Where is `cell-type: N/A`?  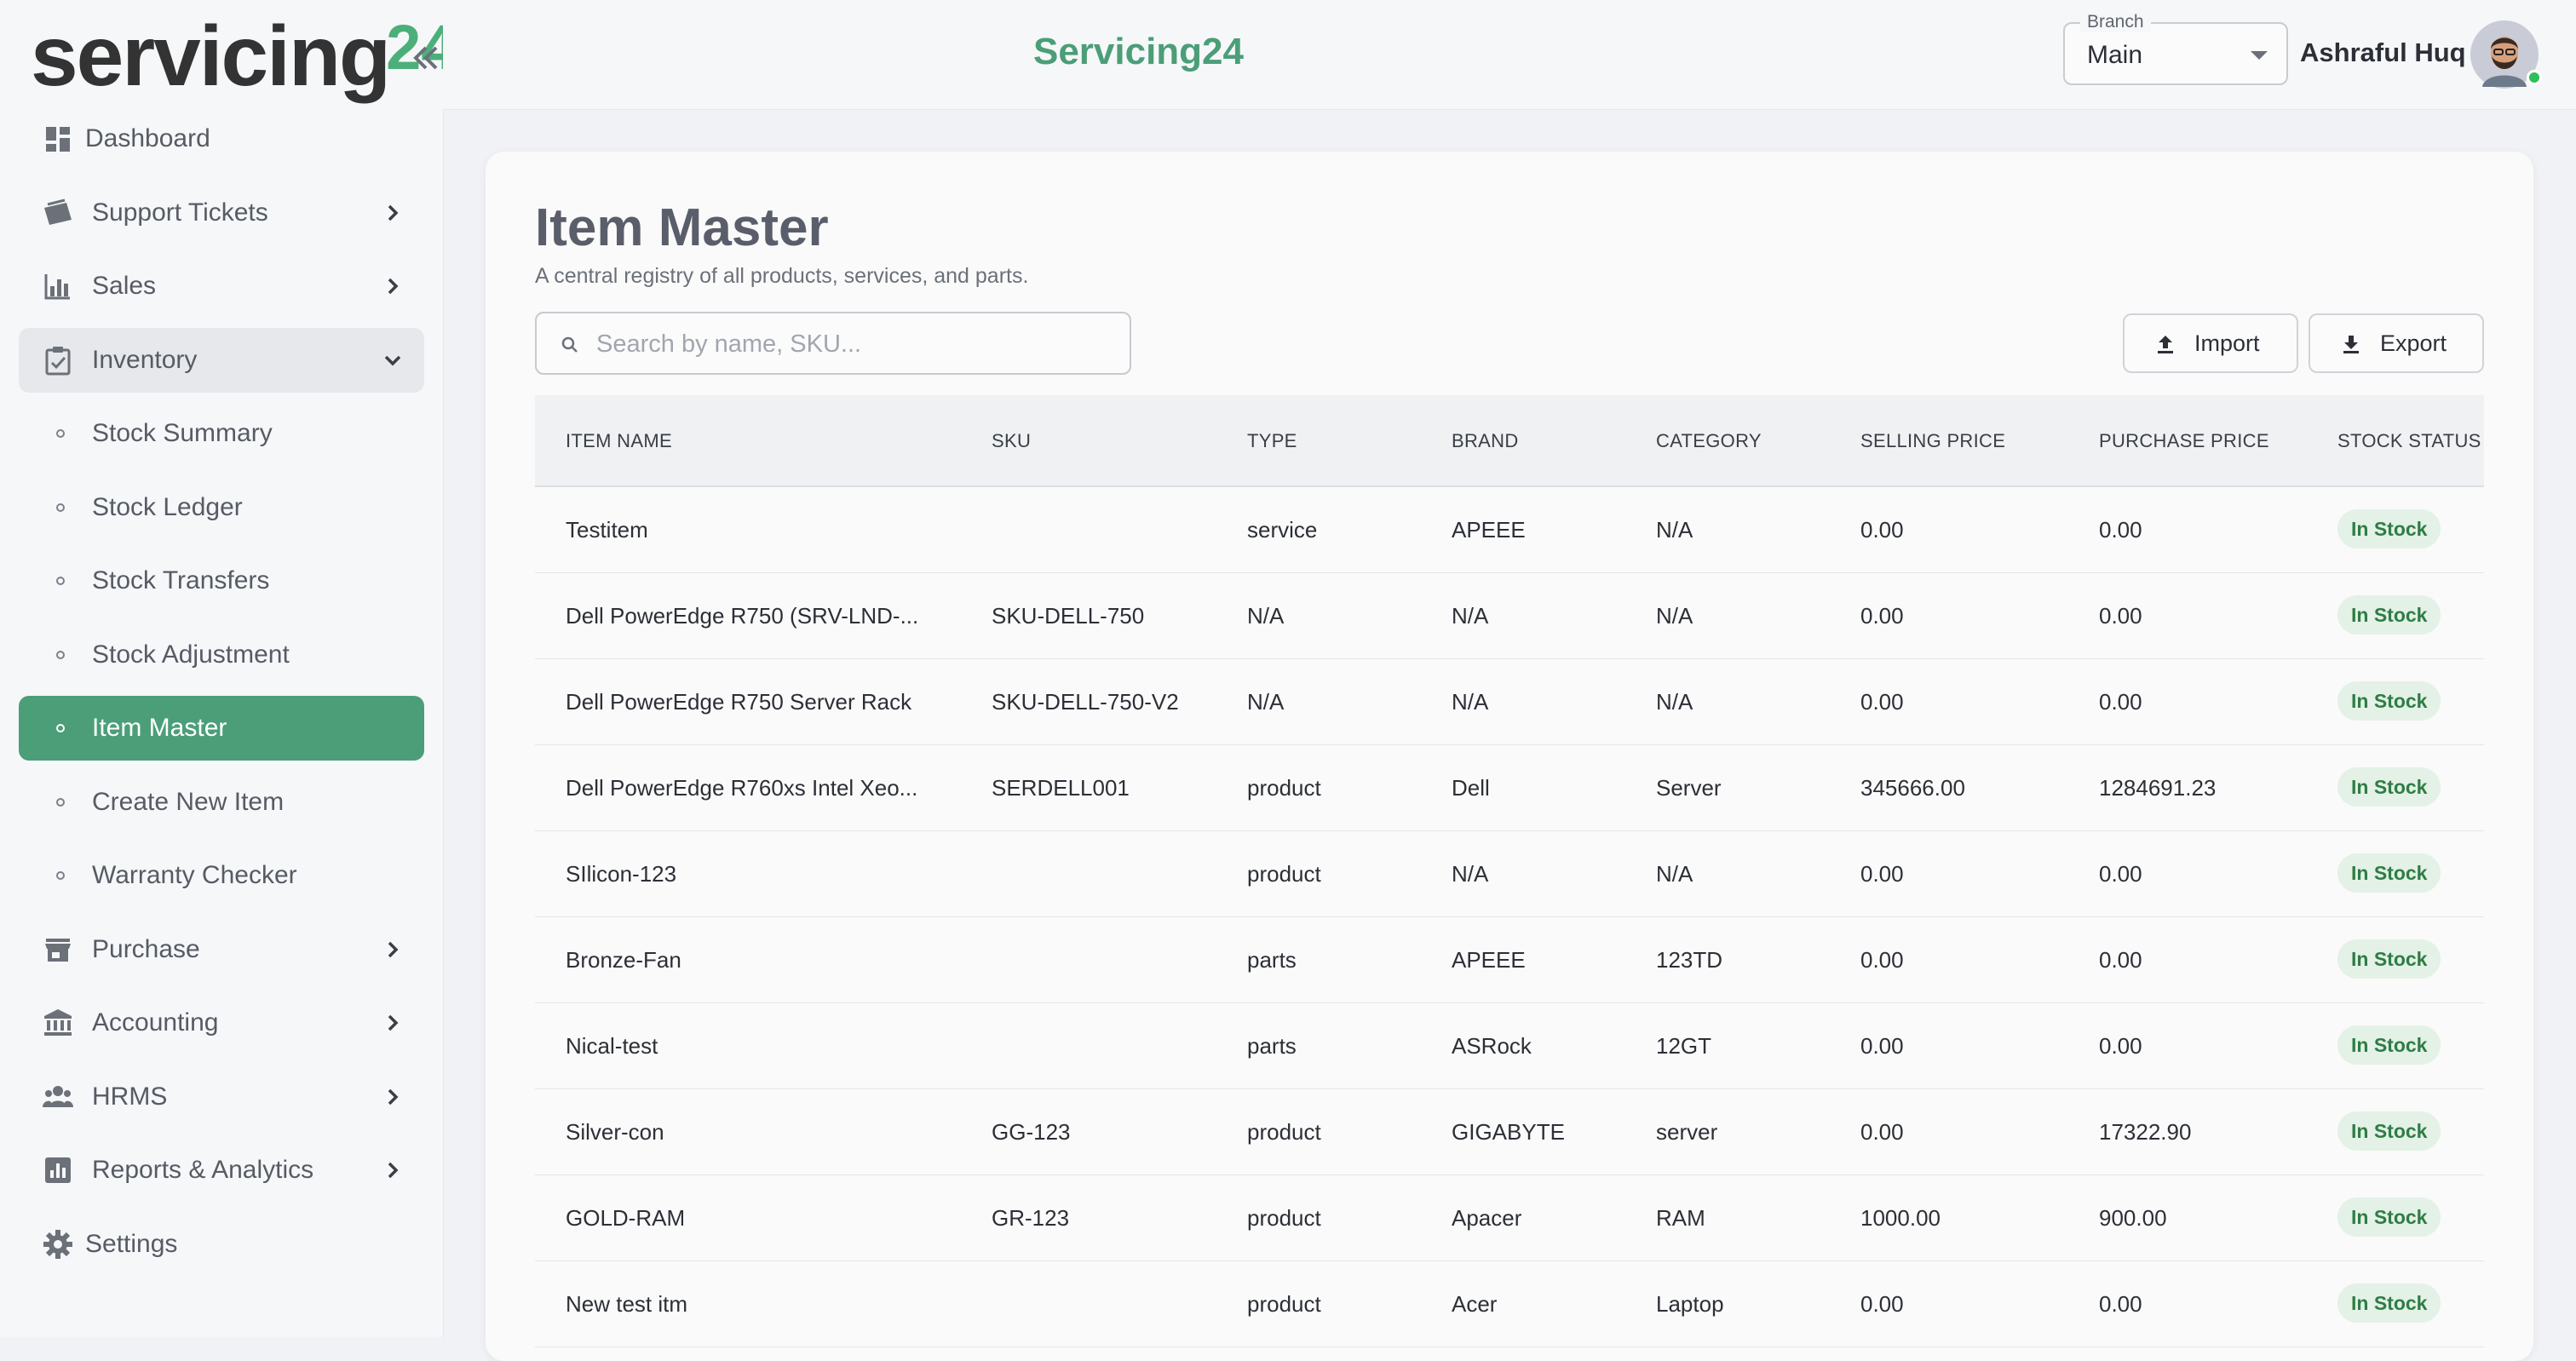
cell-type: N/A is located at coordinates (1266, 702).